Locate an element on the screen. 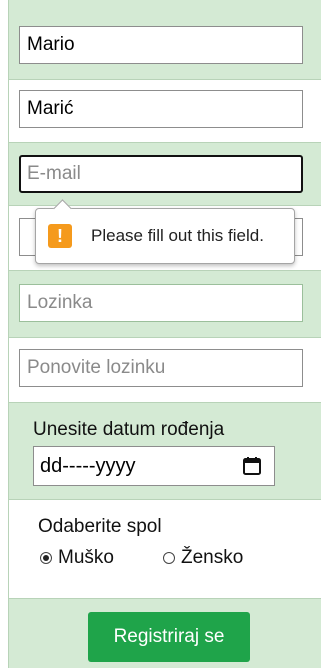  birthdate-input: dd-----yyyy is located at coordinates (154, 466).